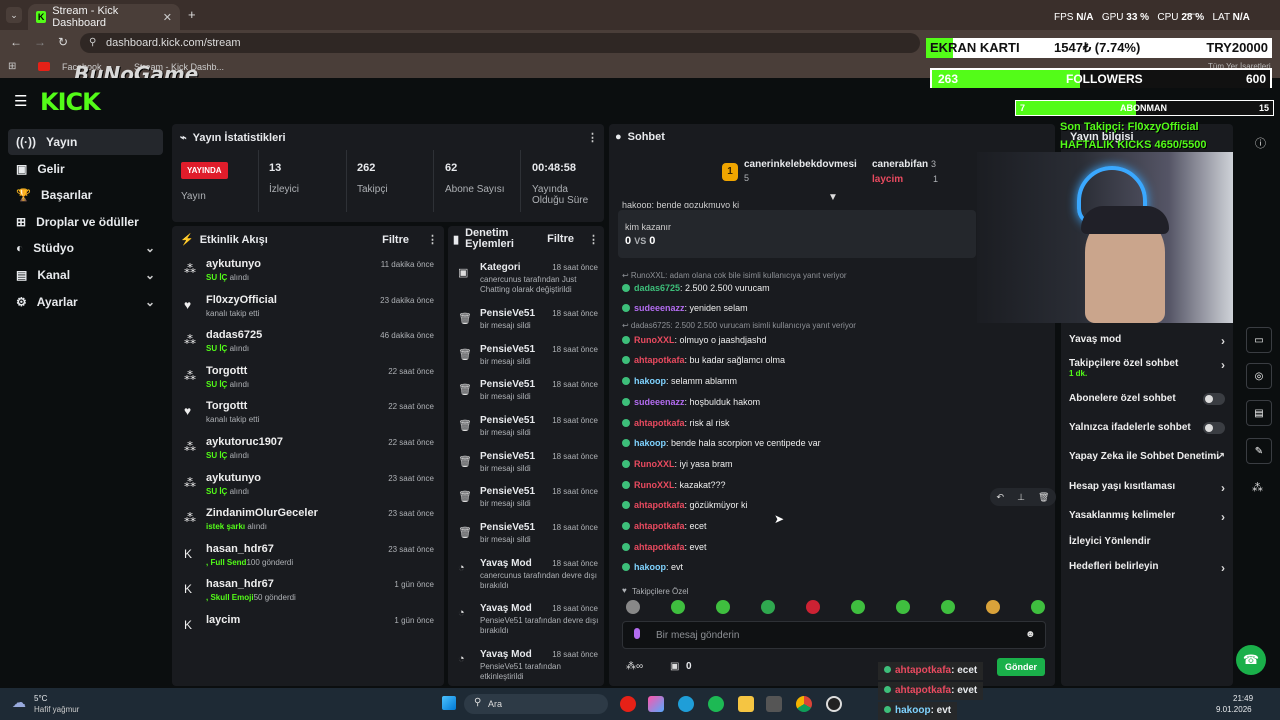 This screenshot has width=1280, height=720. What do you see at coordinates (746, 704) in the screenshot?
I see `file-explorer-icon` at bounding box center [746, 704].